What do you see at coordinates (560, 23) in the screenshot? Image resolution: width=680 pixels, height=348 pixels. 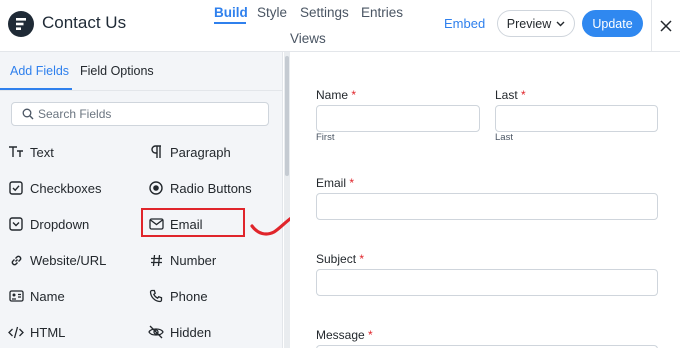 I see `chevron-down-icon` at bounding box center [560, 23].